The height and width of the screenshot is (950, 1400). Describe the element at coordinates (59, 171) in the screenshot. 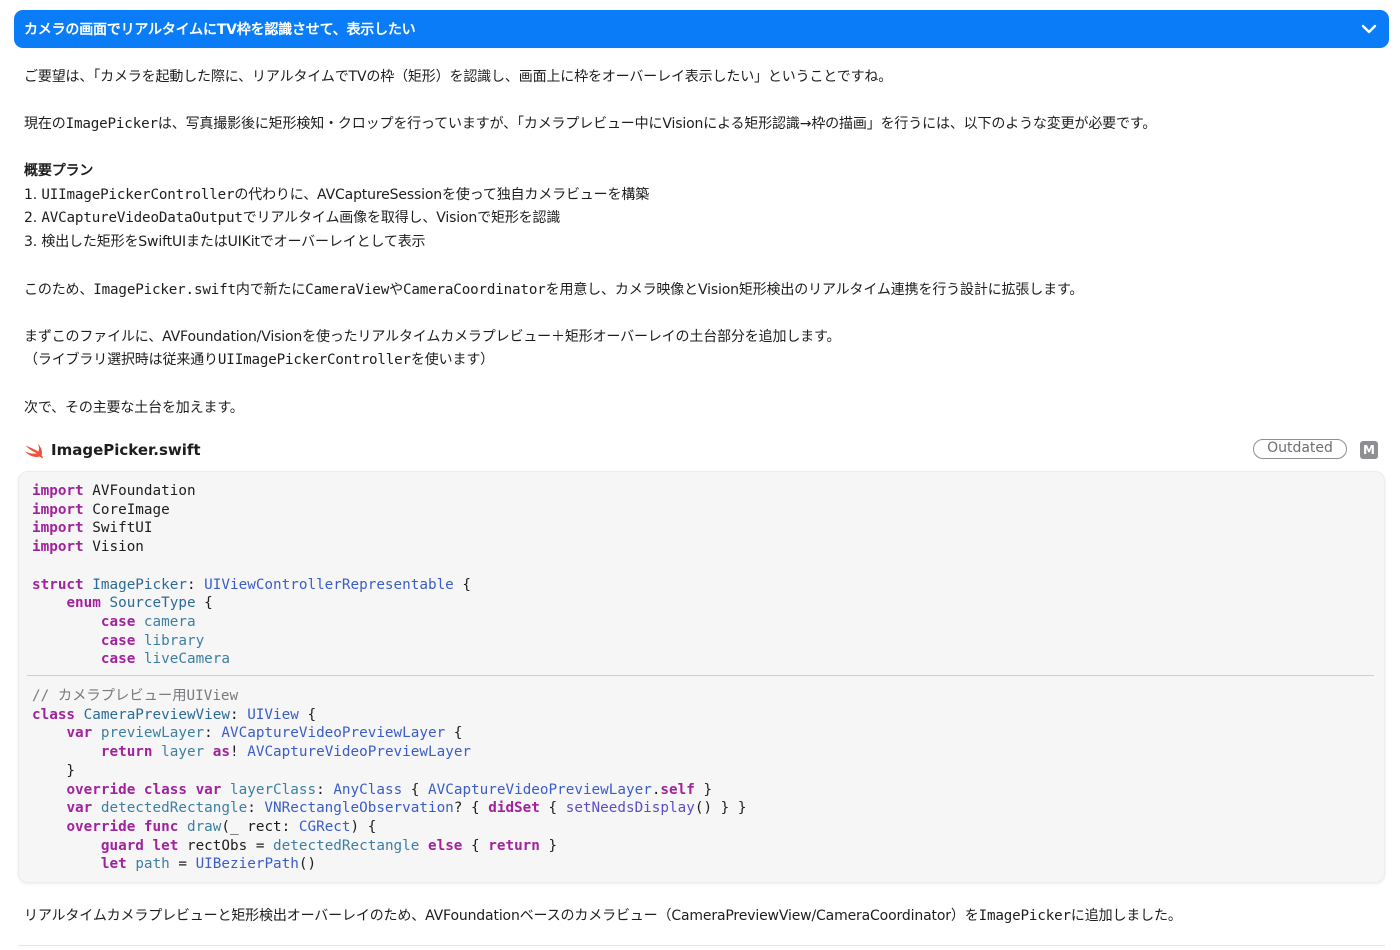

I see `plan-heading: 概要プラン` at that location.